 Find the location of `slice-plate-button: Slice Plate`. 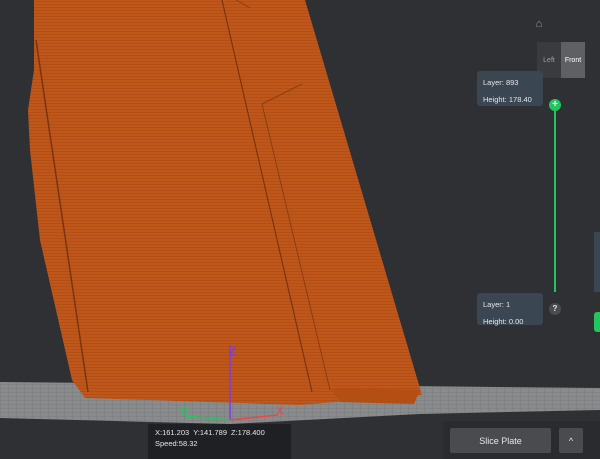

slice-plate-button: Slice Plate is located at coordinates (500, 440).